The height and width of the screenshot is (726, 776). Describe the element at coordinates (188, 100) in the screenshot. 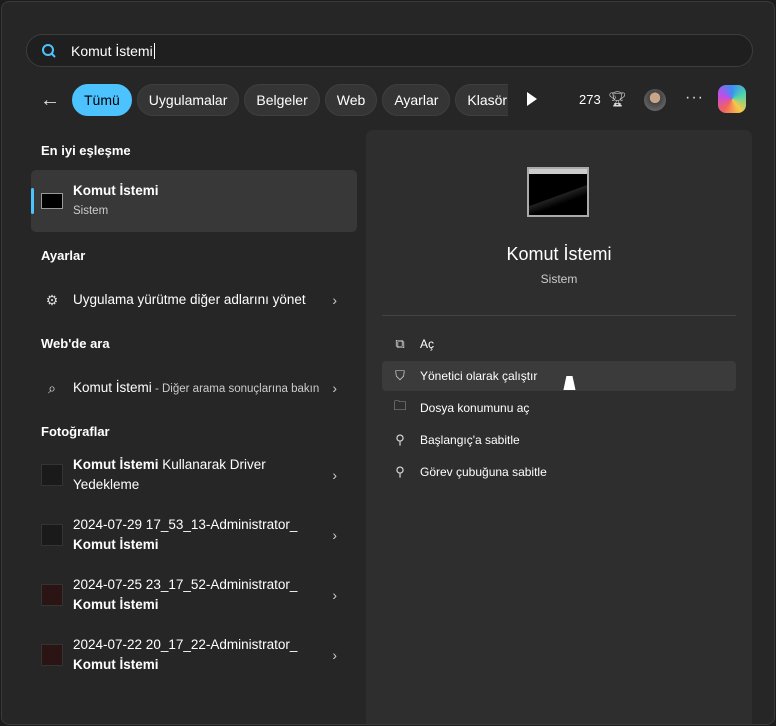

I see `filter-apps: Uygulamalar` at that location.